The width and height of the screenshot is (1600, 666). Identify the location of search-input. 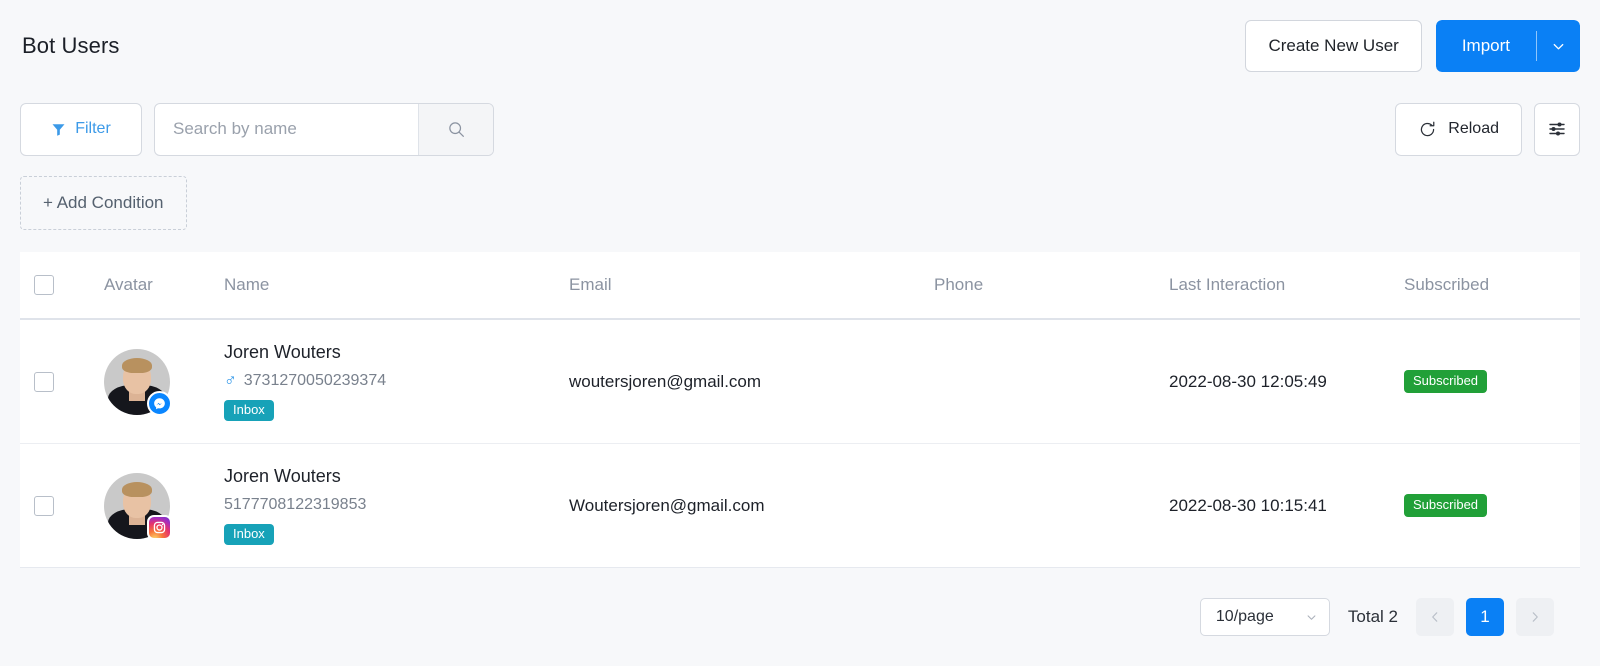
(286, 129).